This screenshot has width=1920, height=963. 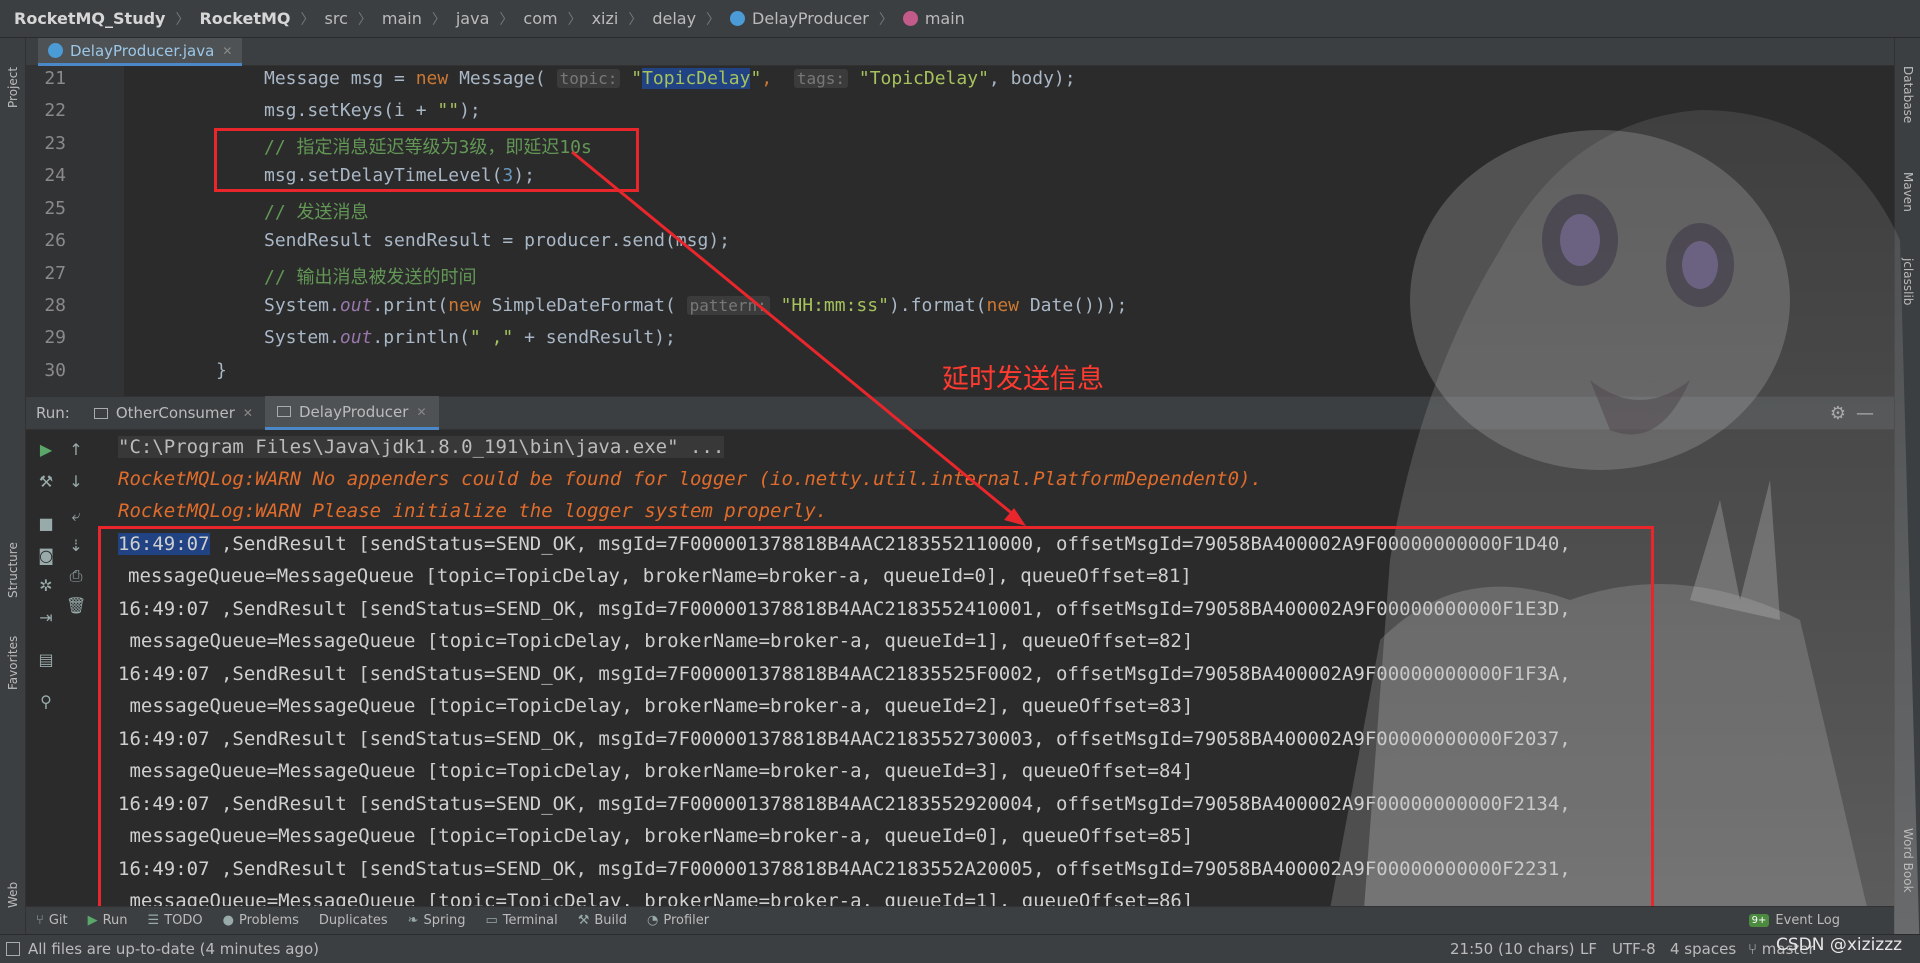 I want to click on minimize-icon: —, so click(x=1865, y=413).